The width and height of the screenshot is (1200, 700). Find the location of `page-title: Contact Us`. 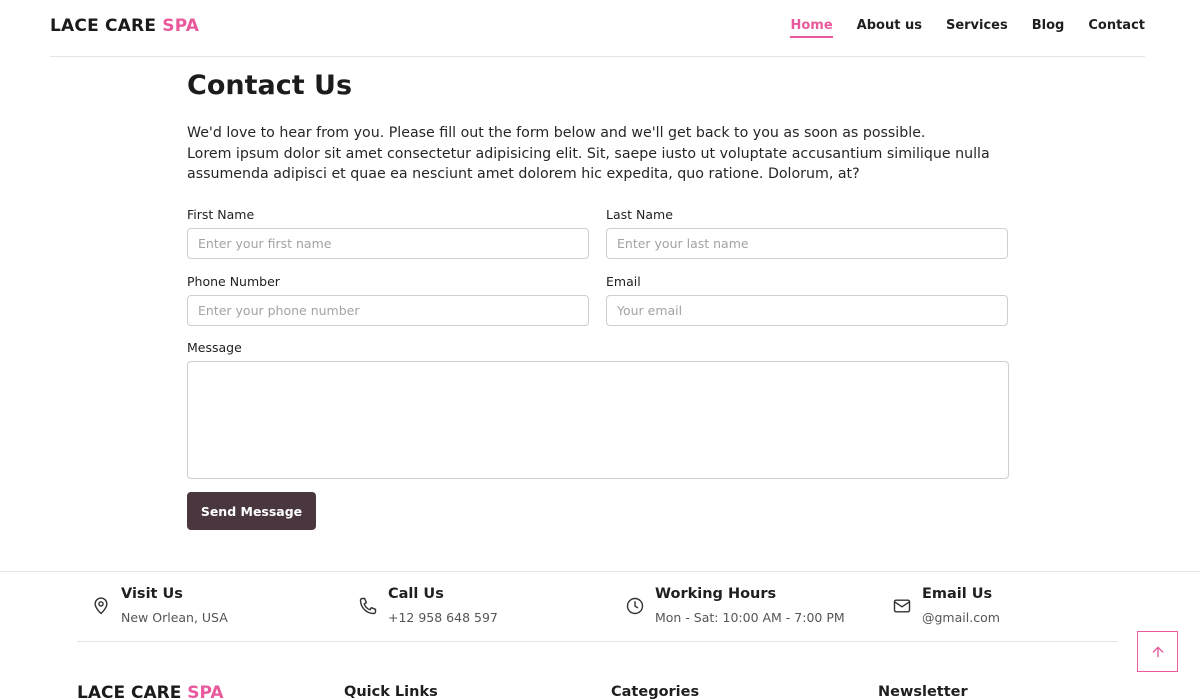

page-title: Contact Us is located at coordinates (270, 85).